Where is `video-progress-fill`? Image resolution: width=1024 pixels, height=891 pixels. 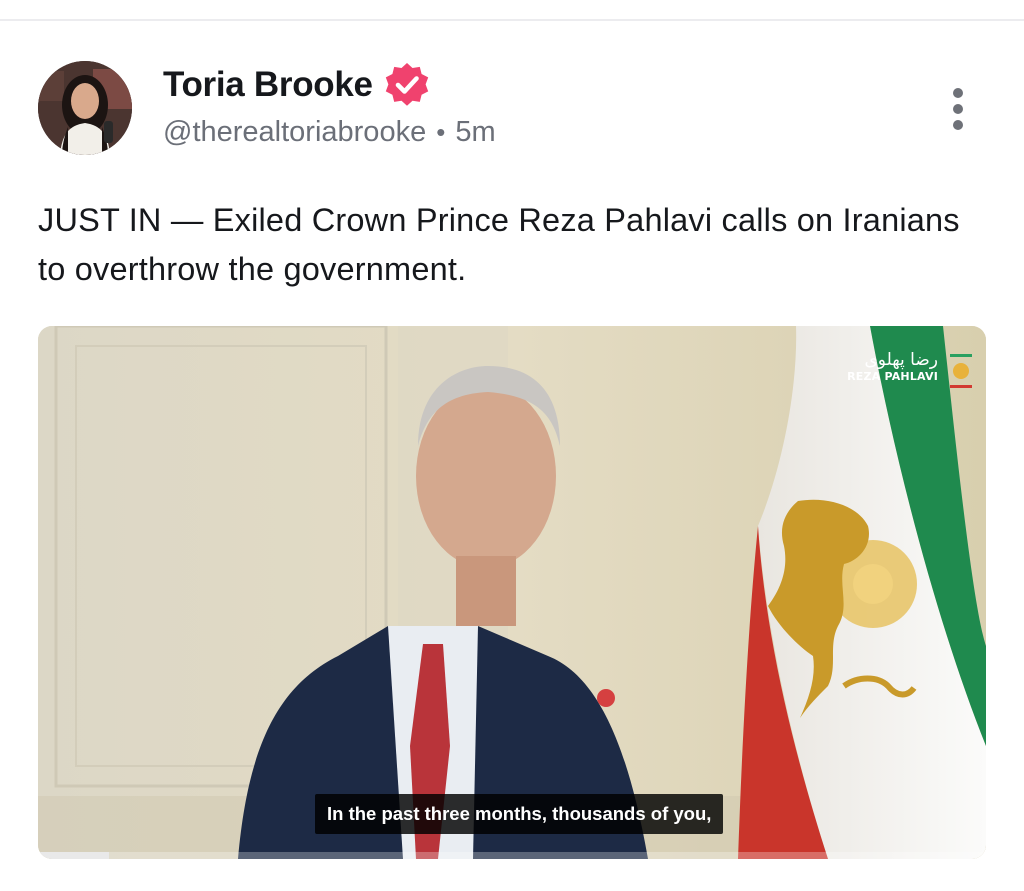 video-progress-fill is located at coordinates (74, 855).